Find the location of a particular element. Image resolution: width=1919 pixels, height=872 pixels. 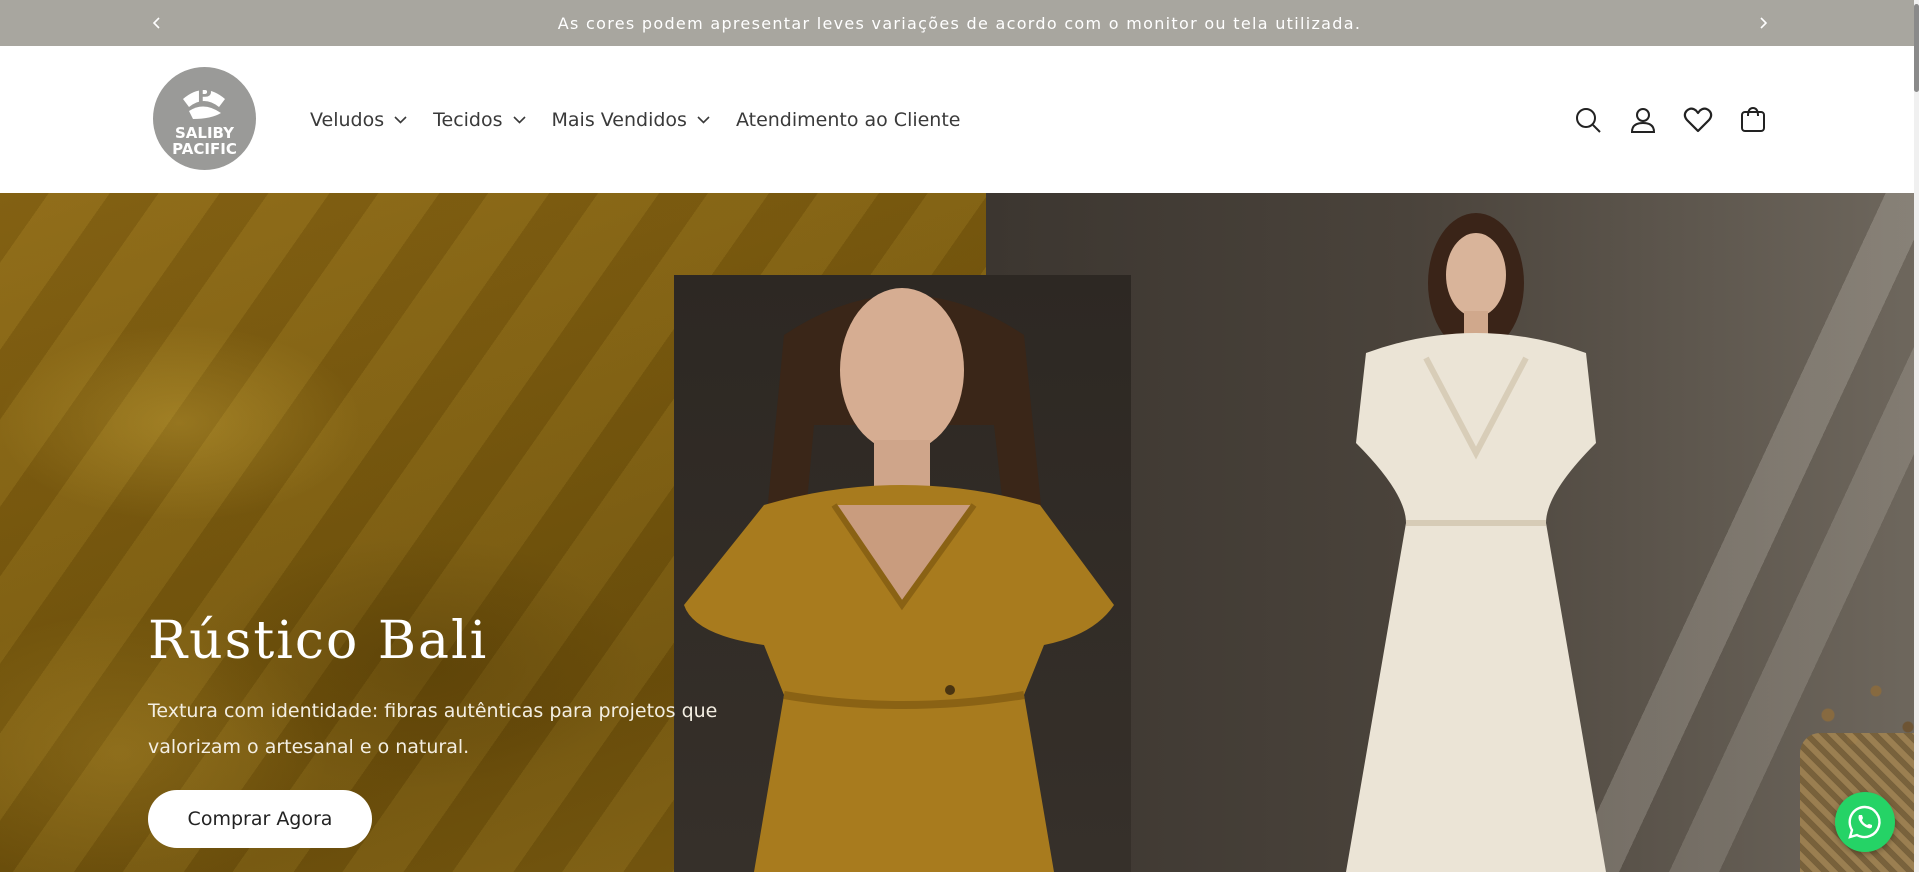

hero-title: Rústico Bali is located at coordinates (318, 641).